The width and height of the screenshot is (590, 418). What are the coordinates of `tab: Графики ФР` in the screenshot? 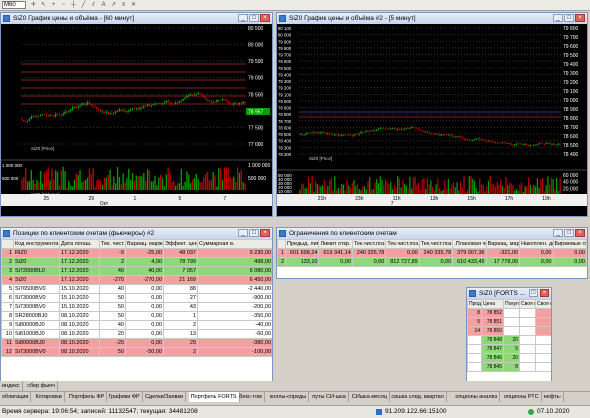 It's located at (124, 397).